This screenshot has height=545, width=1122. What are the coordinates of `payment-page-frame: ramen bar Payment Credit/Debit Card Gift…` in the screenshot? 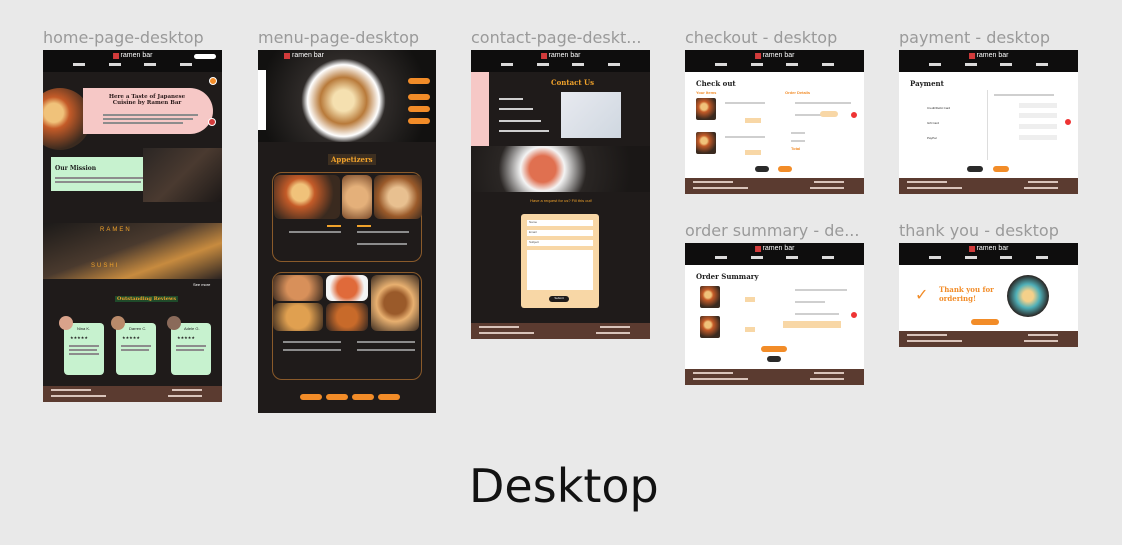 It's located at (988, 122).